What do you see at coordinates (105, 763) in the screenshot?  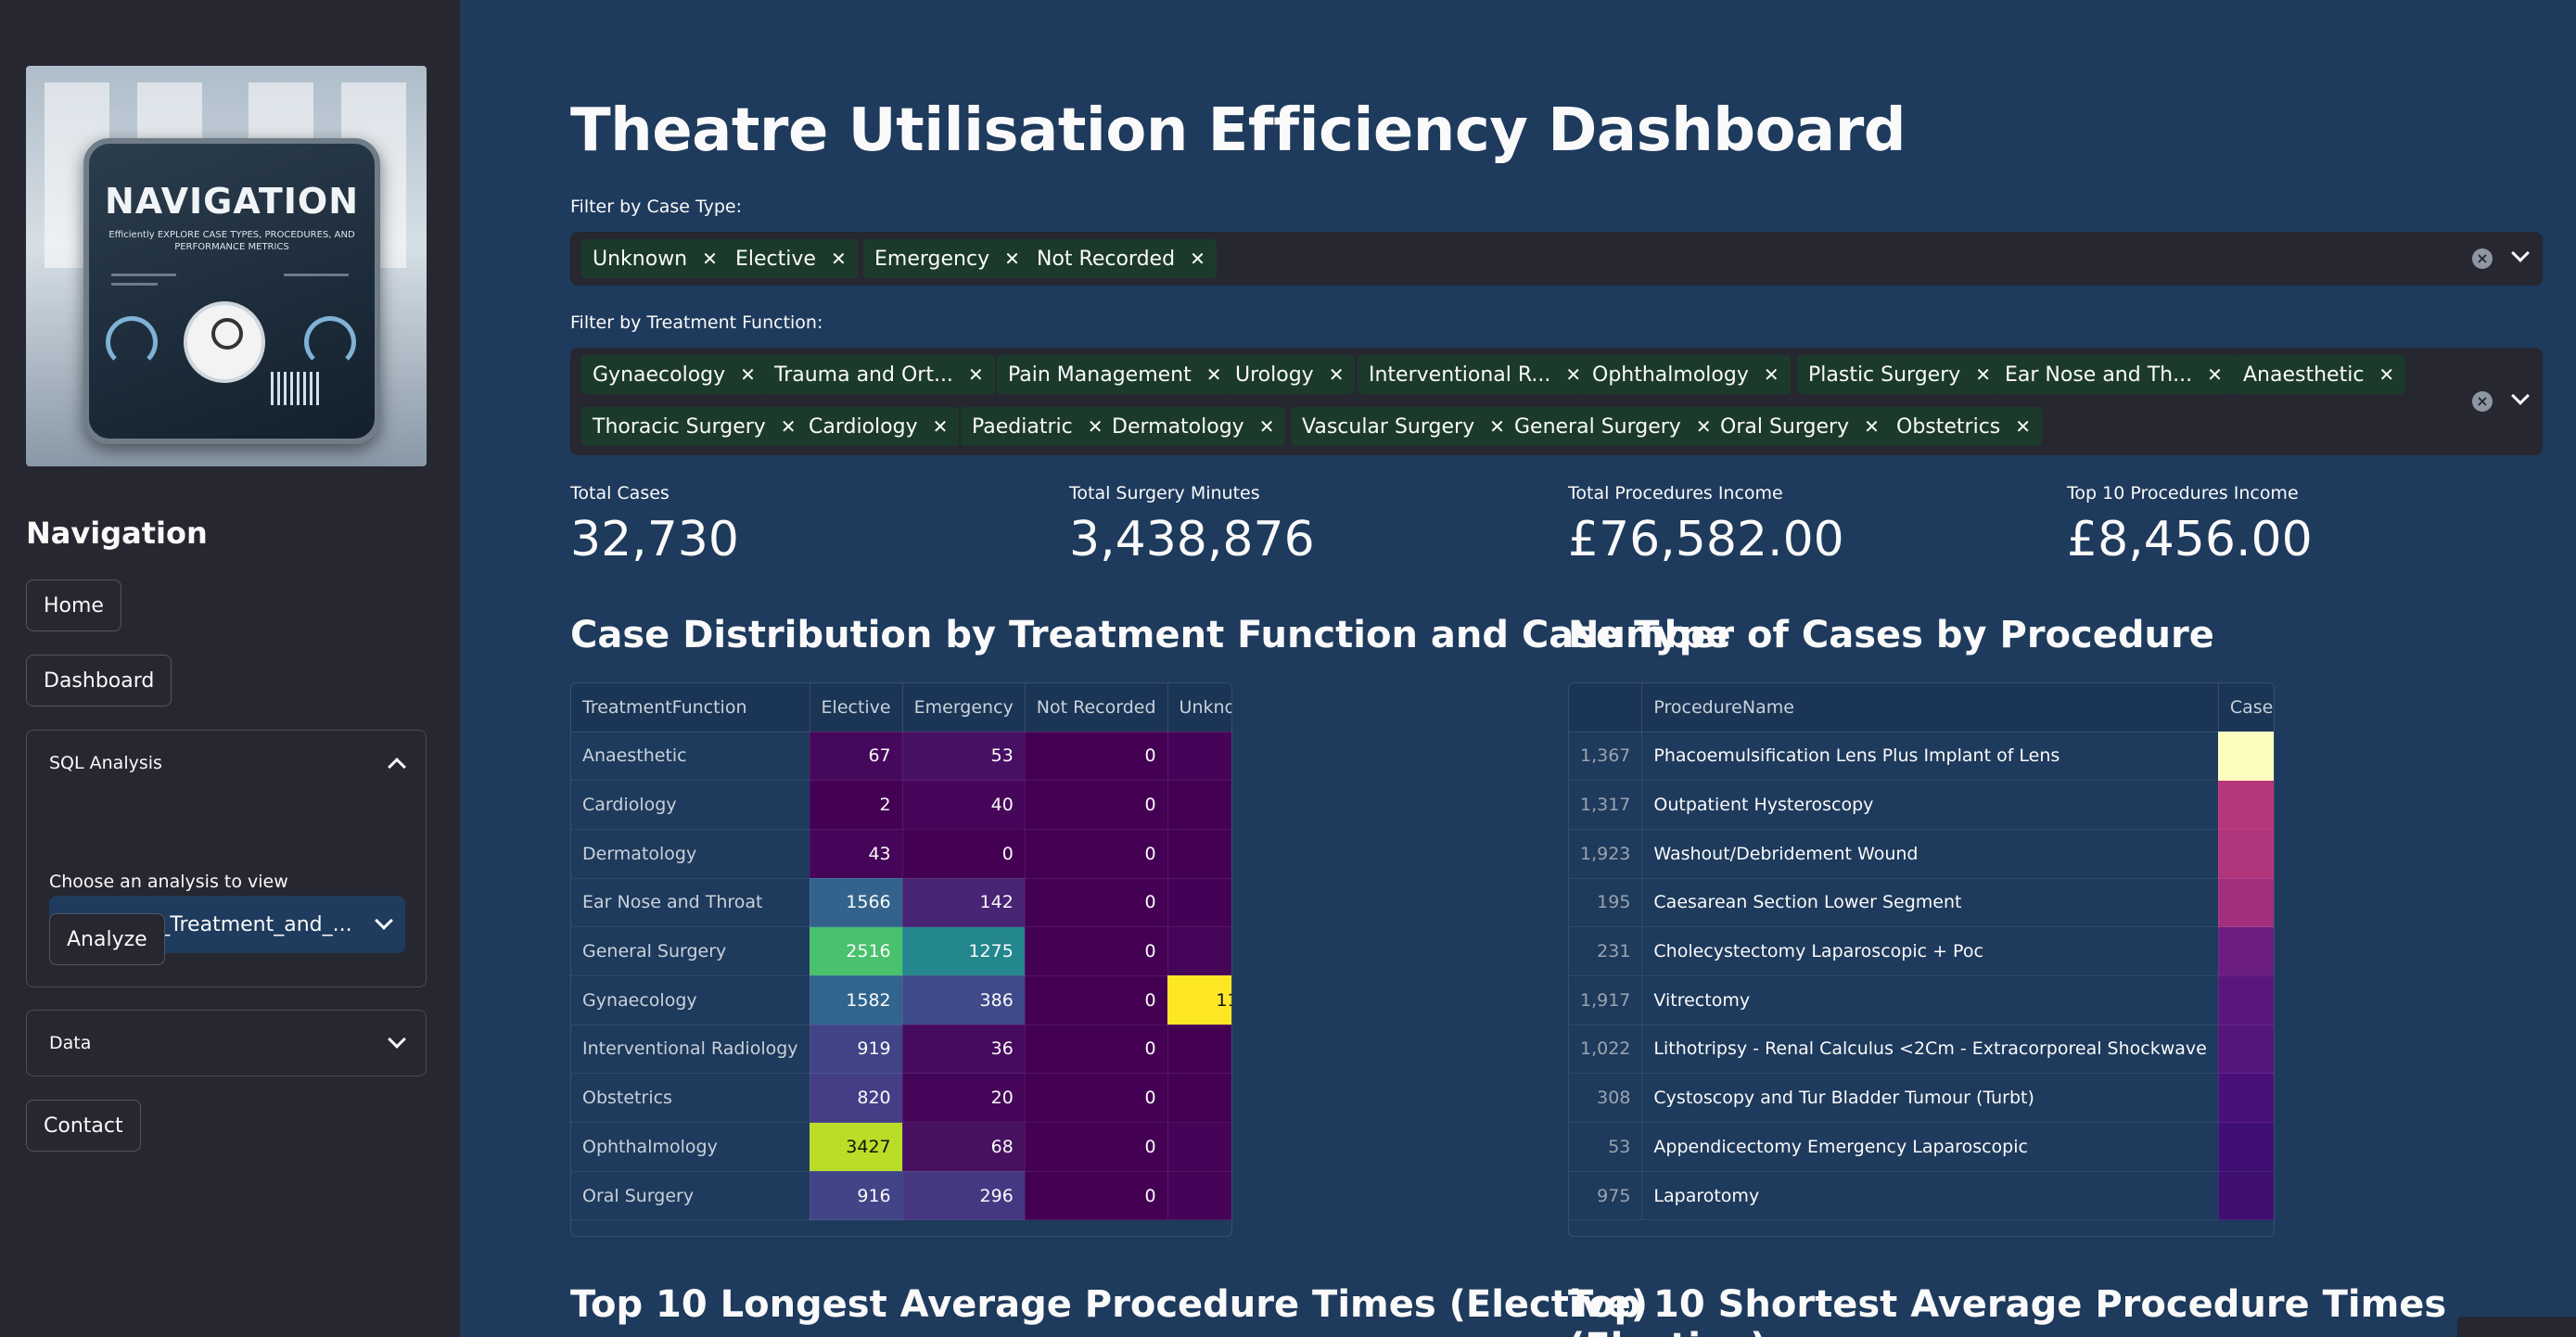 I see `sql-analysis-label: SQL Analysis` at bounding box center [105, 763].